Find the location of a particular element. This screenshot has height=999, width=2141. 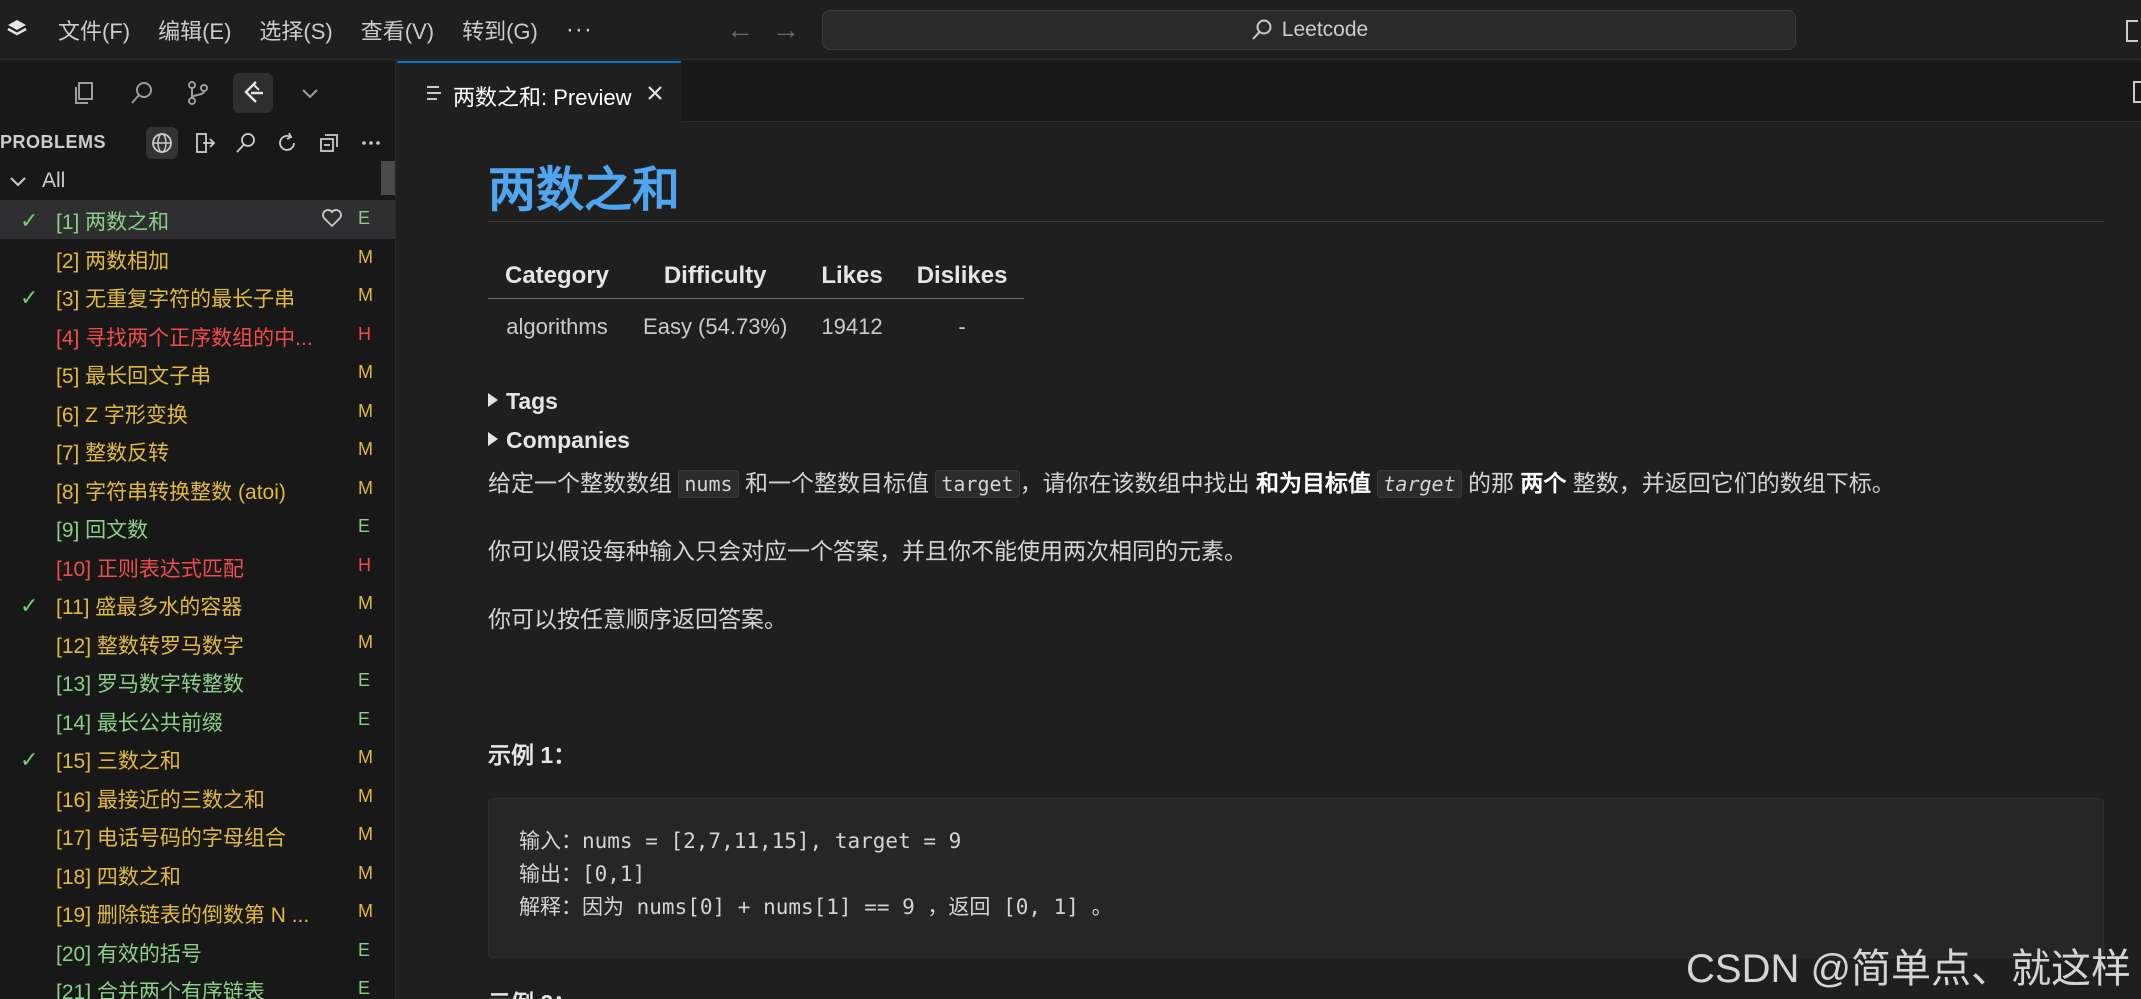

tags-toggle: Tags is located at coordinates (523, 401).